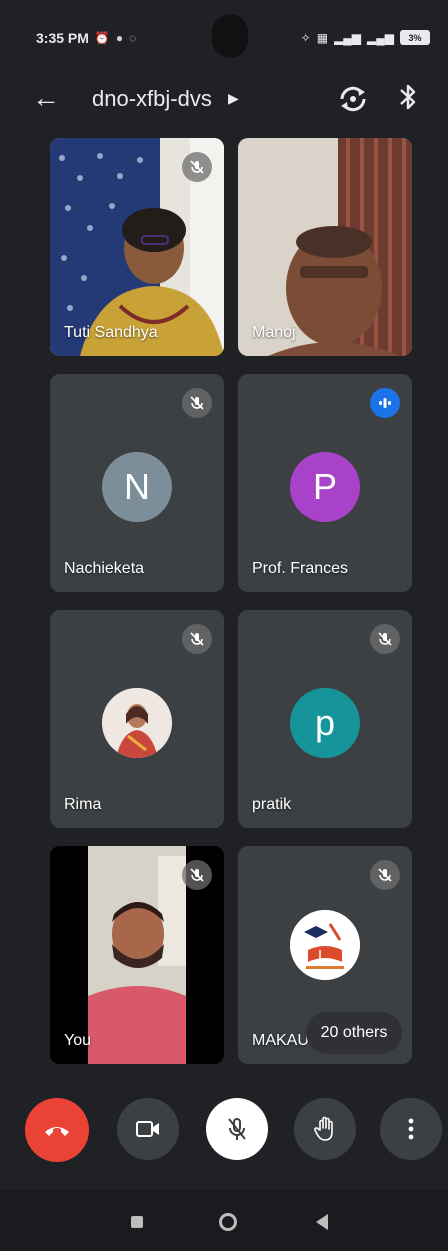  I want to click on status-bar: 3:35 PM ⏰ ● ◌ ✧ ▦ ▂▄▆ ▂▄▆ 3%, so click(224, 35).